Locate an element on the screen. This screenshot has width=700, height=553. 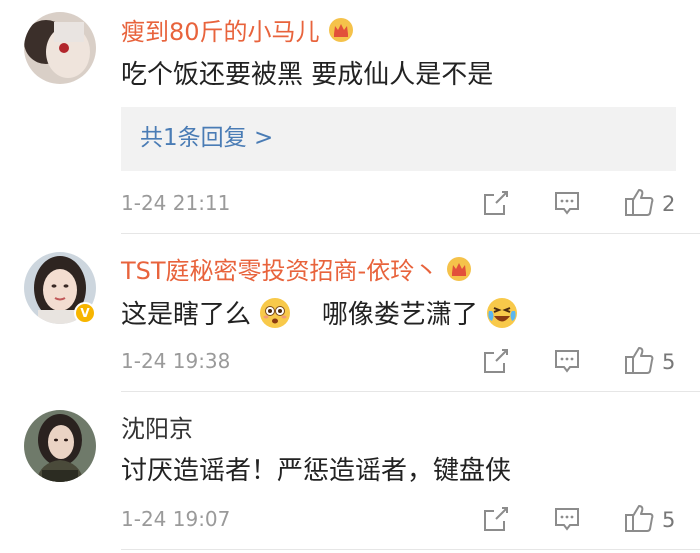
timestamp: 1-24 21:11 is located at coordinates (176, 203).